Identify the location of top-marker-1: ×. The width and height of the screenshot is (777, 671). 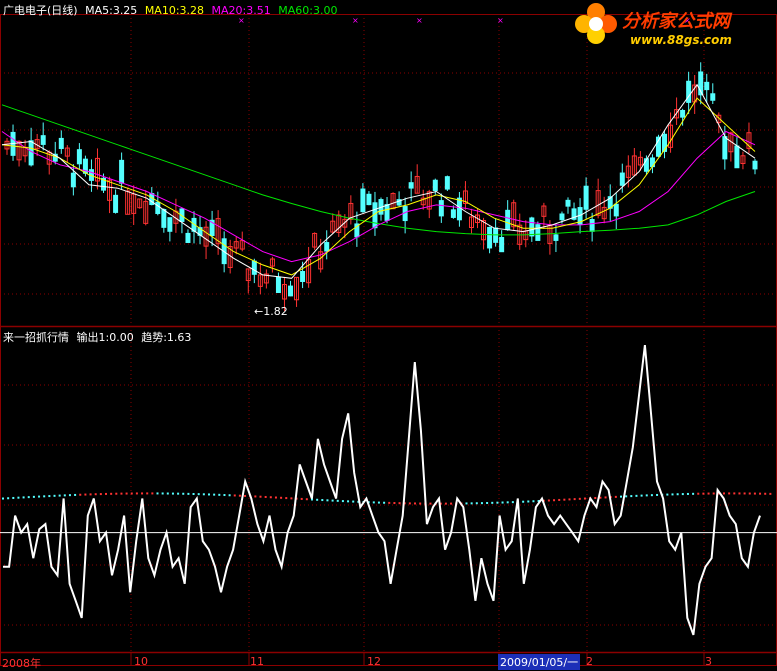
(355, 20).